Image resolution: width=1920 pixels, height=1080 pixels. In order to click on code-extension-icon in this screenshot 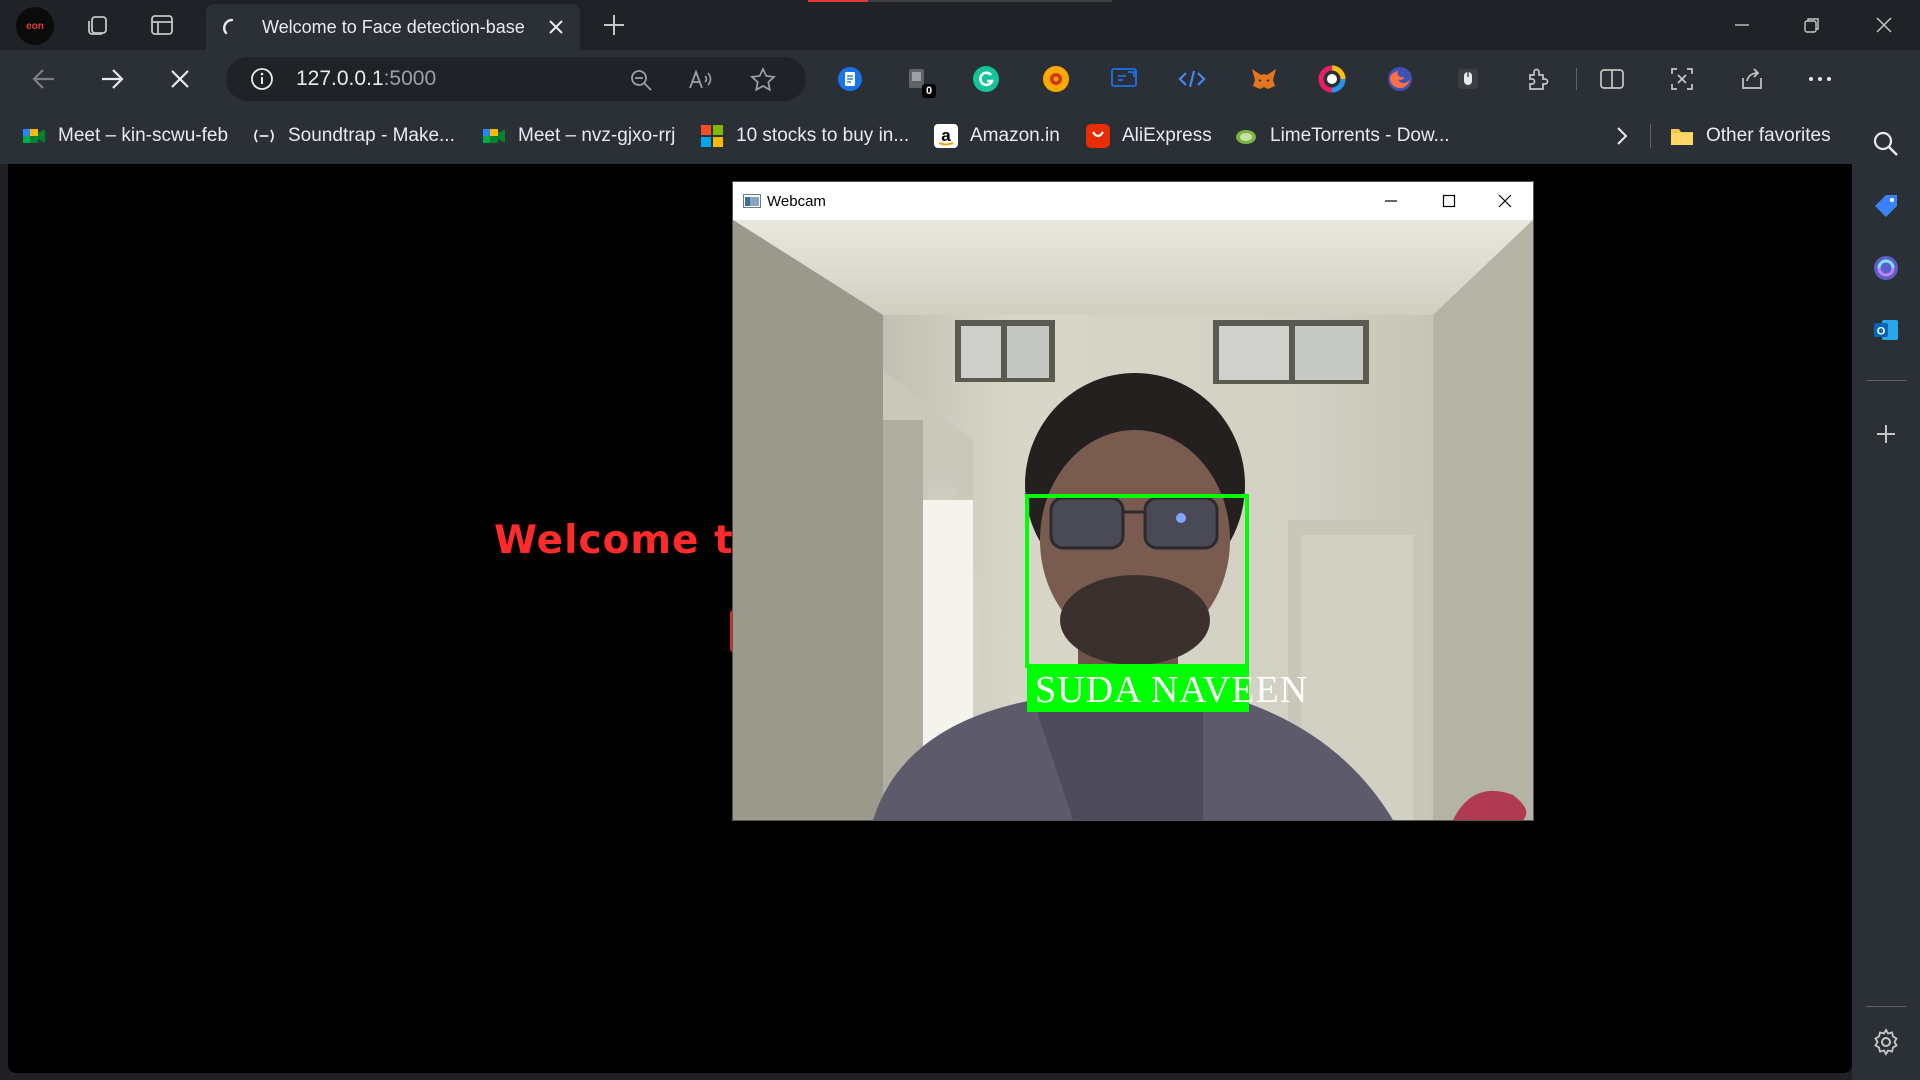, I will do `click(1192, 79)`.